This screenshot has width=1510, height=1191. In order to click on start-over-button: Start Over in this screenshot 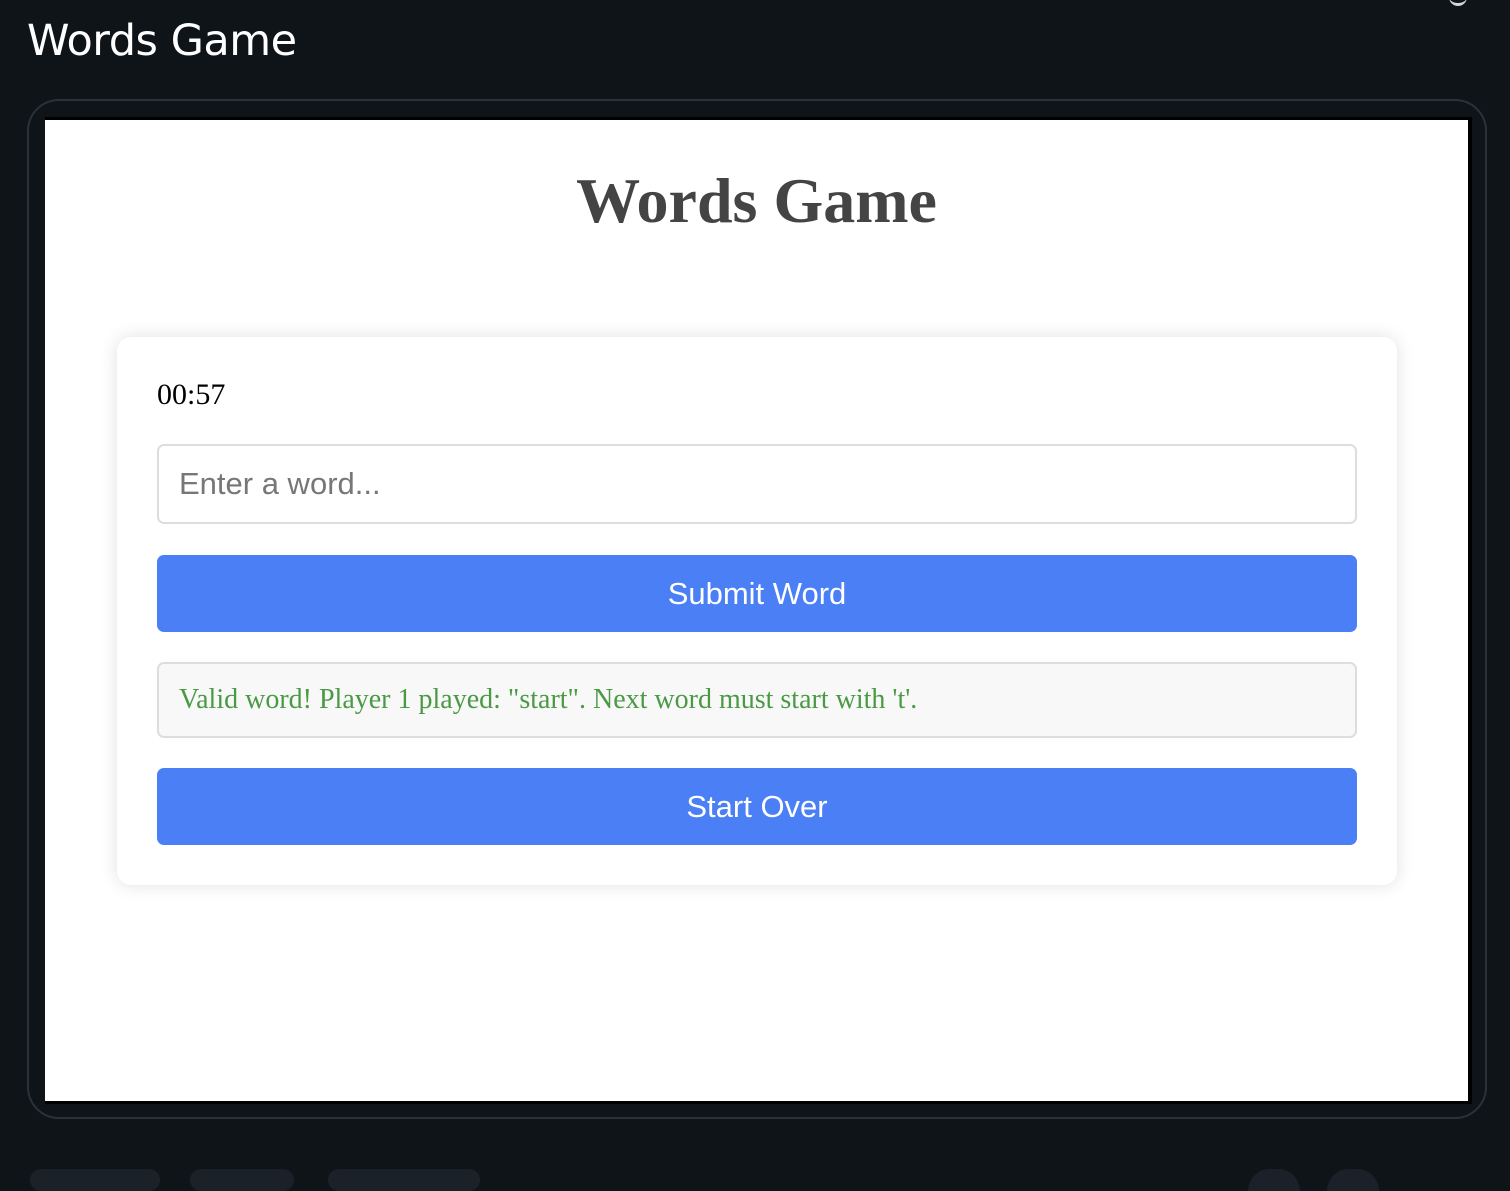, I will do `click(757, 806)`.